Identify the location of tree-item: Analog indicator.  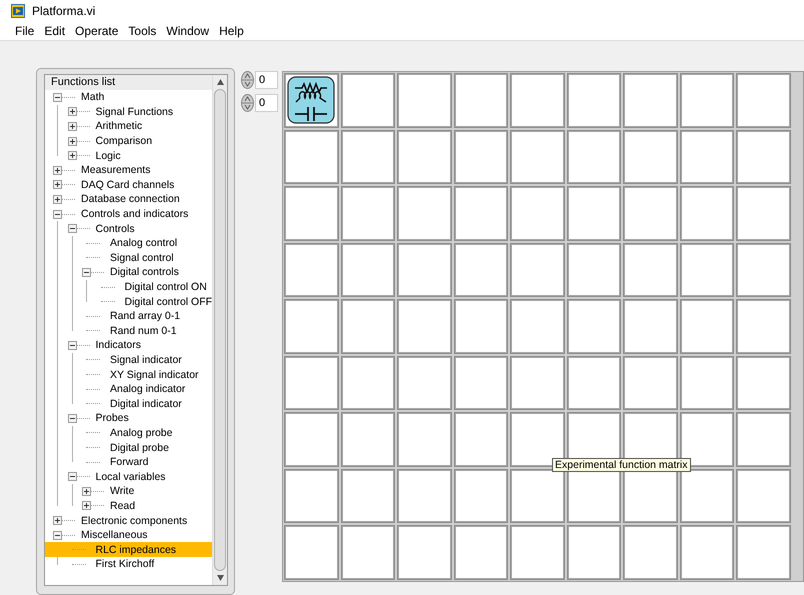
(128, 389).